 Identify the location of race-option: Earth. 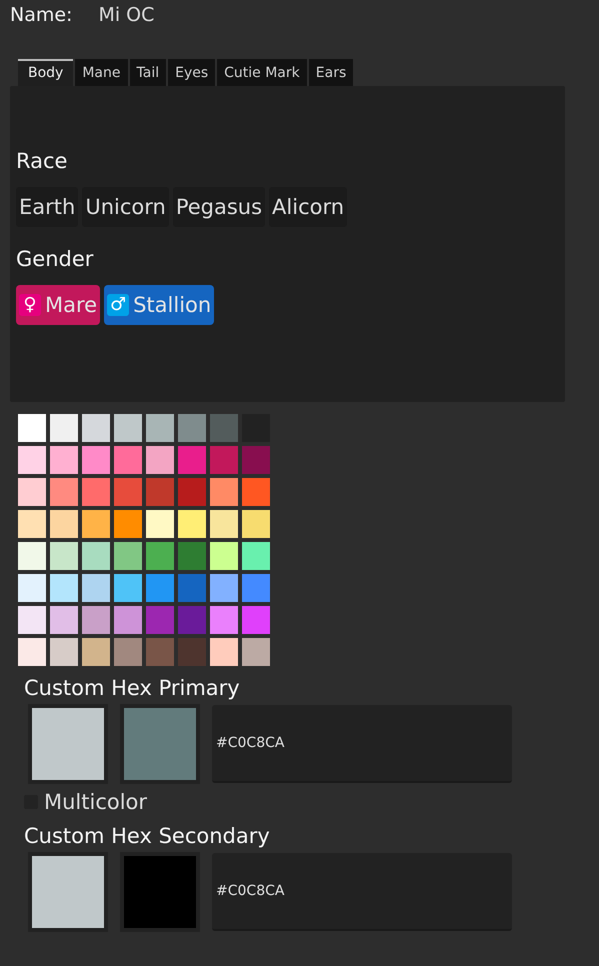
(47, 207).